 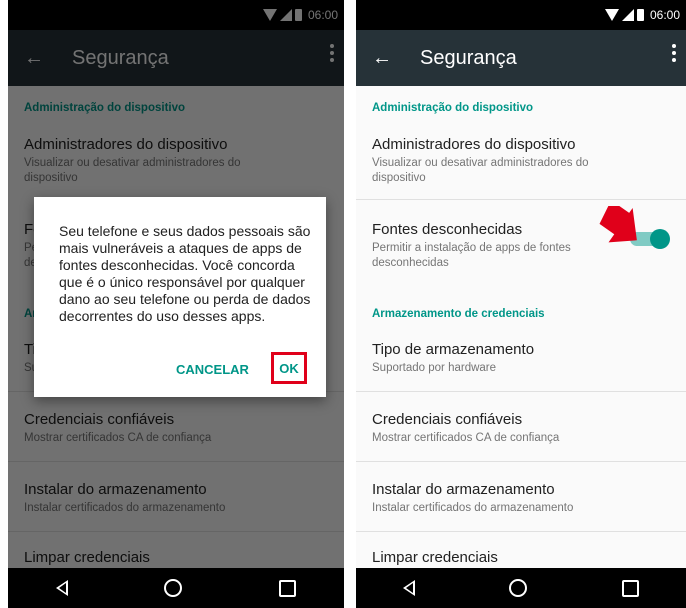 I want to click on item-subtitle: Instalar certificados do armazenamento, so click(x=473, y=508).